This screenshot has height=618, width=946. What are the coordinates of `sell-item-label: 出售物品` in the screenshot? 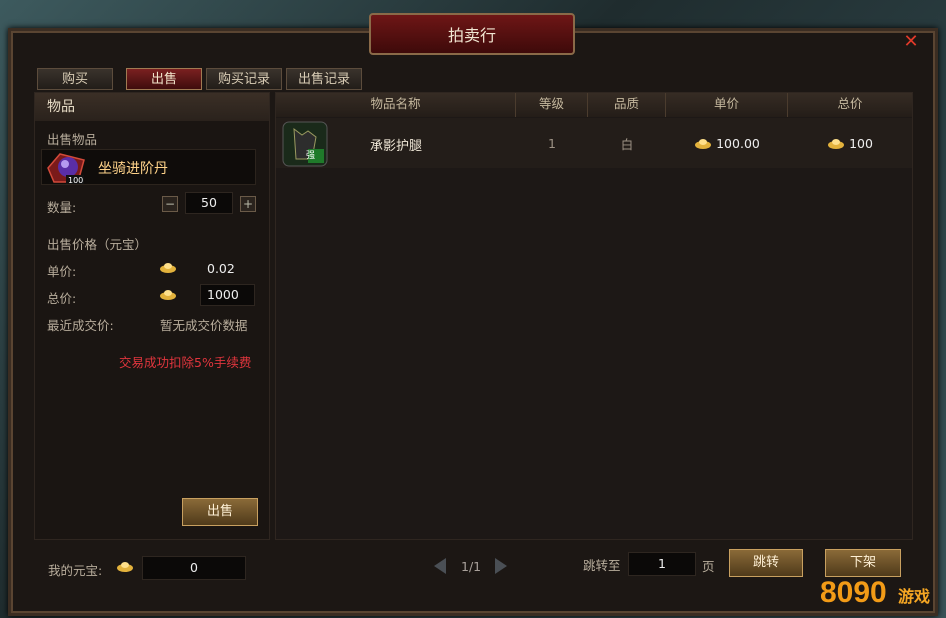 It's located at (72, 139).